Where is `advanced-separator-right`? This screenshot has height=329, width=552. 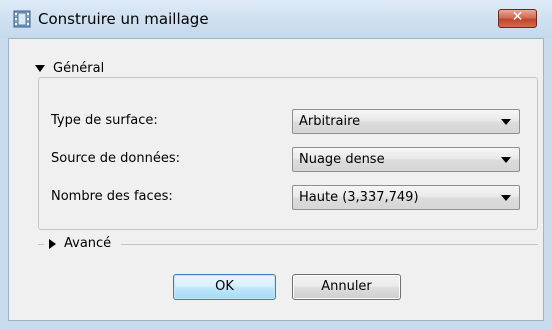
advanced-separator-right is located at coordinates (329, 244).